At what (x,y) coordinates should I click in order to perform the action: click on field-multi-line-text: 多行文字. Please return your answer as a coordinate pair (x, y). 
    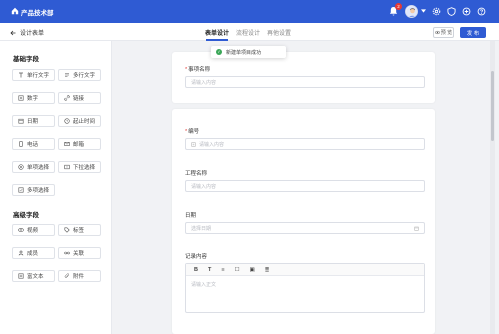
    Looking at the image, I should click on (79, 75).